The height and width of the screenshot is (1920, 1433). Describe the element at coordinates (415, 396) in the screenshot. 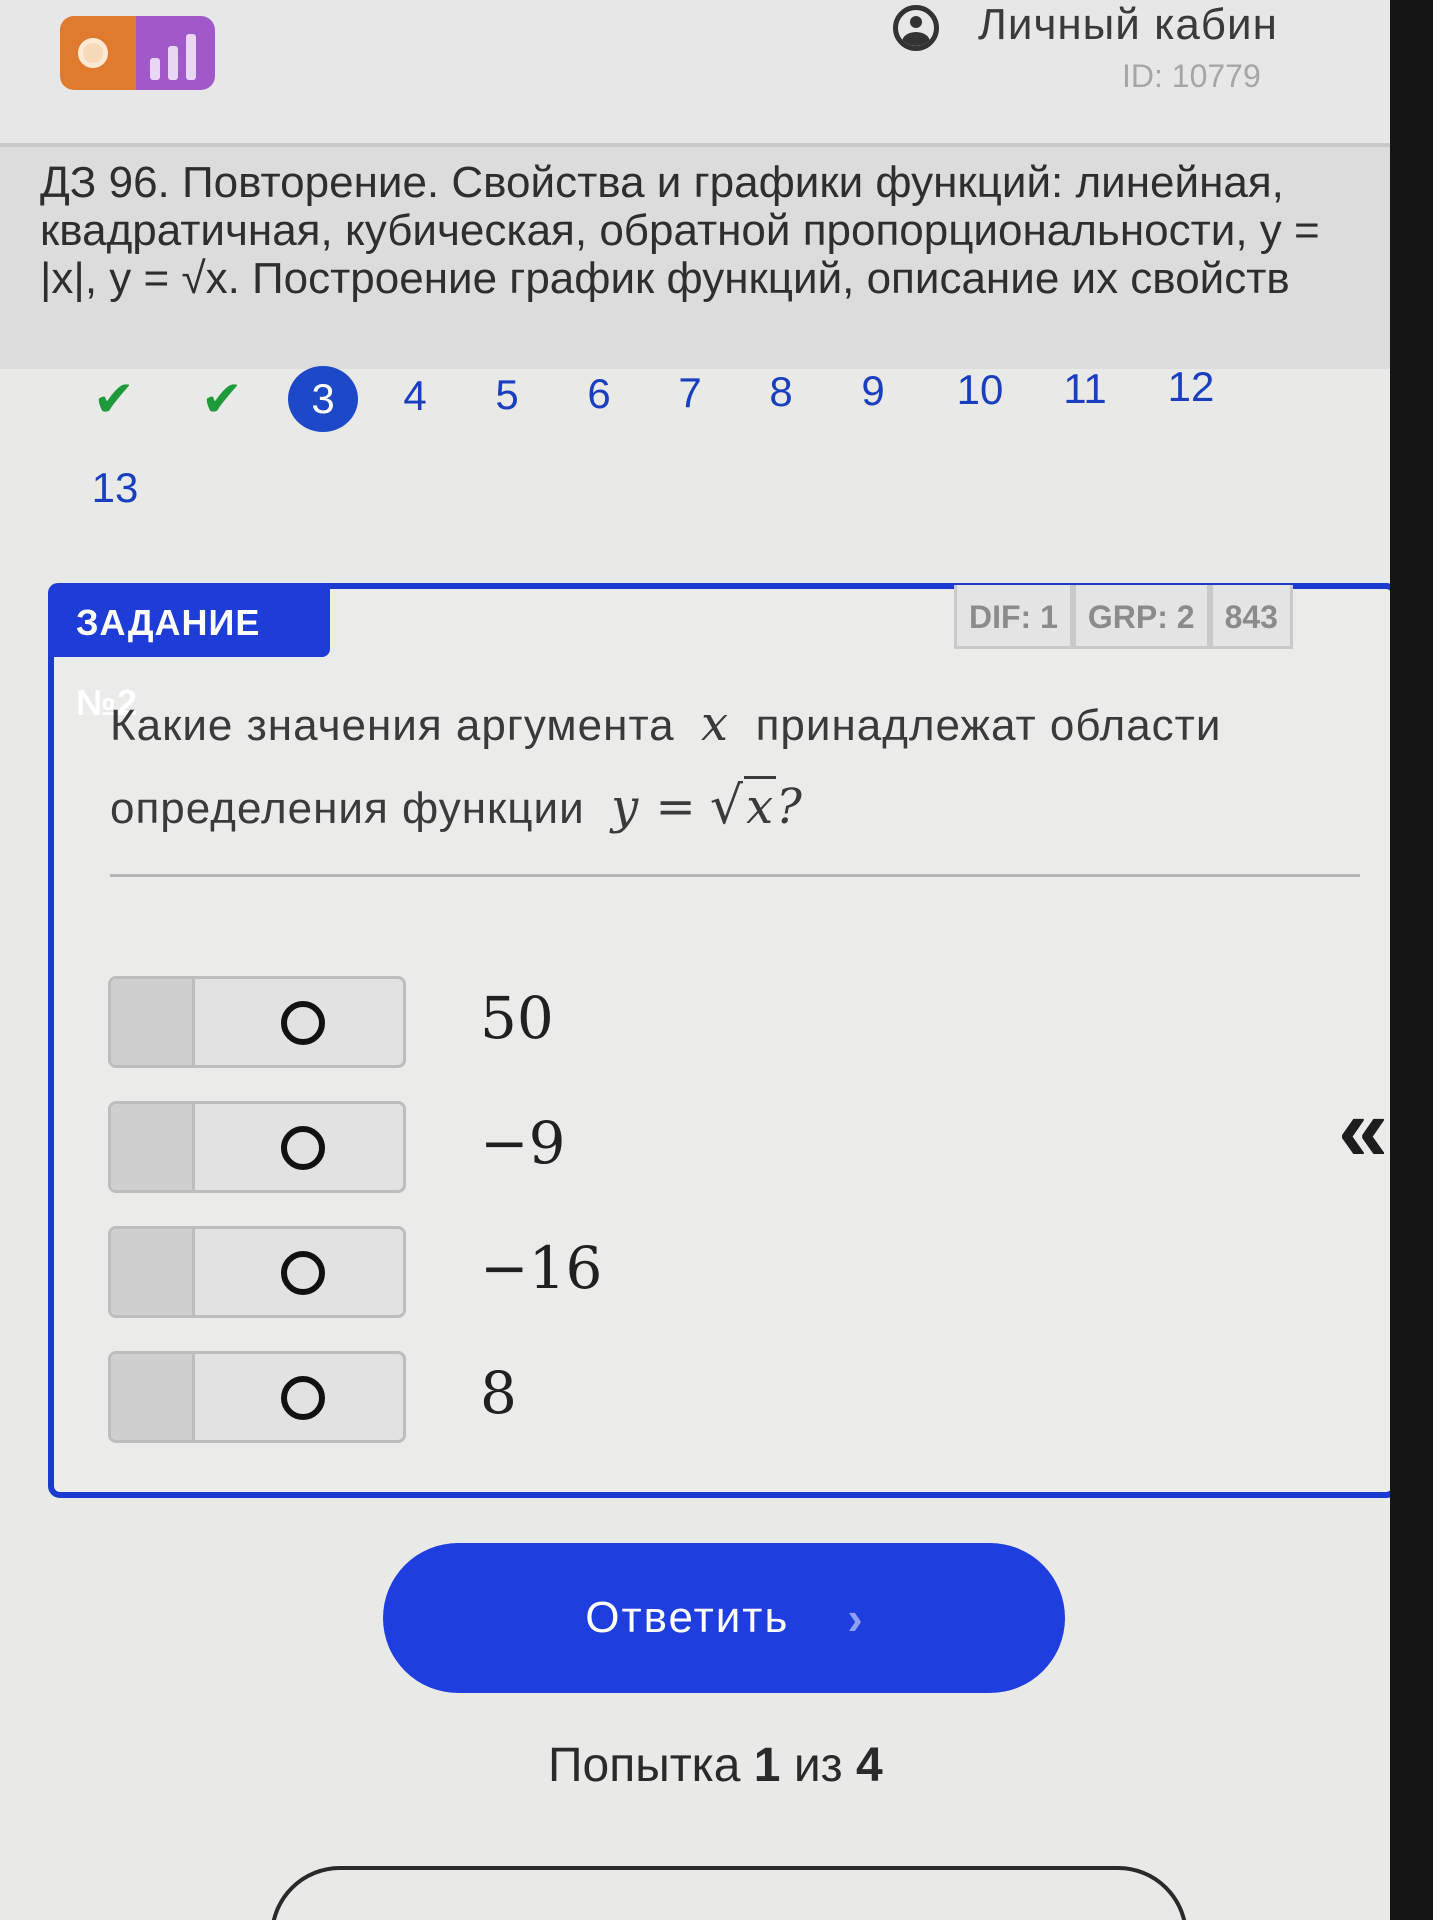

I see `task-nav-item: 4` at that location.